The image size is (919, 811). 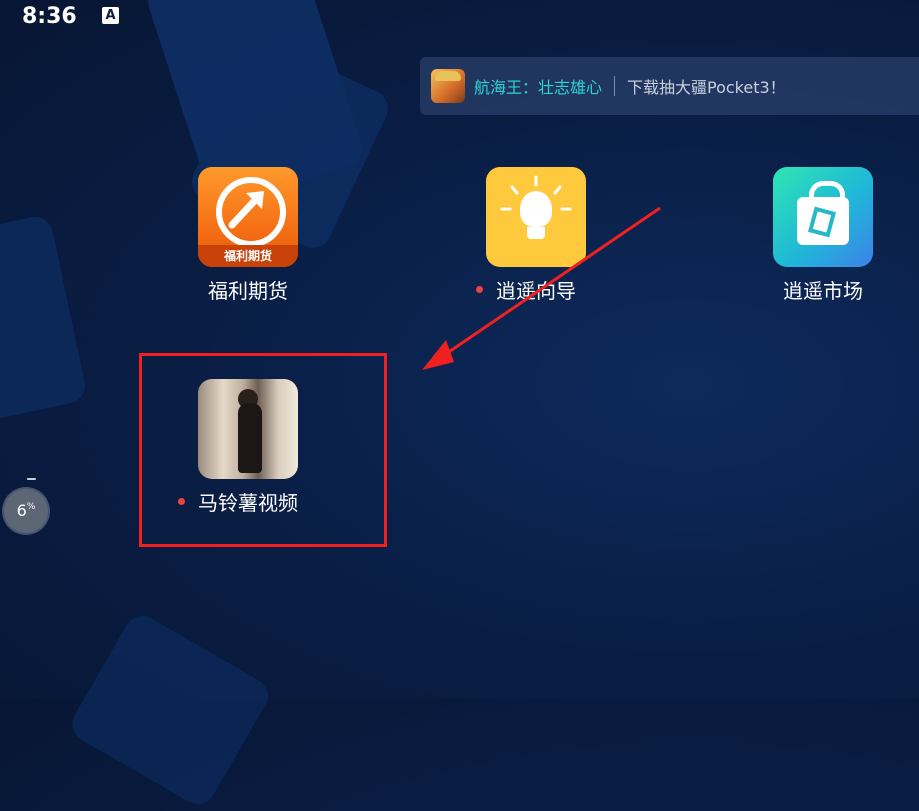 What do you see at coordinates (541, 288) in the screenshot?
I see `pointer-arrow` at bounding box center [541, 288].